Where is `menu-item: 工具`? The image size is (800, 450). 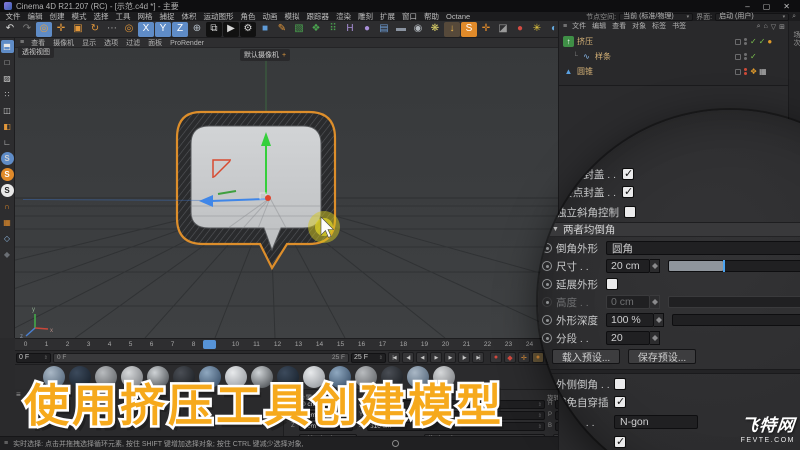
menu-item: 工具 is located at coordinates (123, 16).